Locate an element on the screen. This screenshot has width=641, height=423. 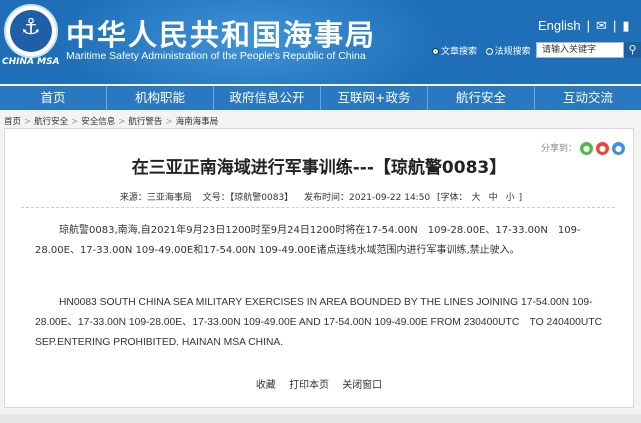
breadcrumb: 首页 > 航行安全 > 安全信息 > 航行警告 > 海南海事局 is located at coordinates (111, 121).